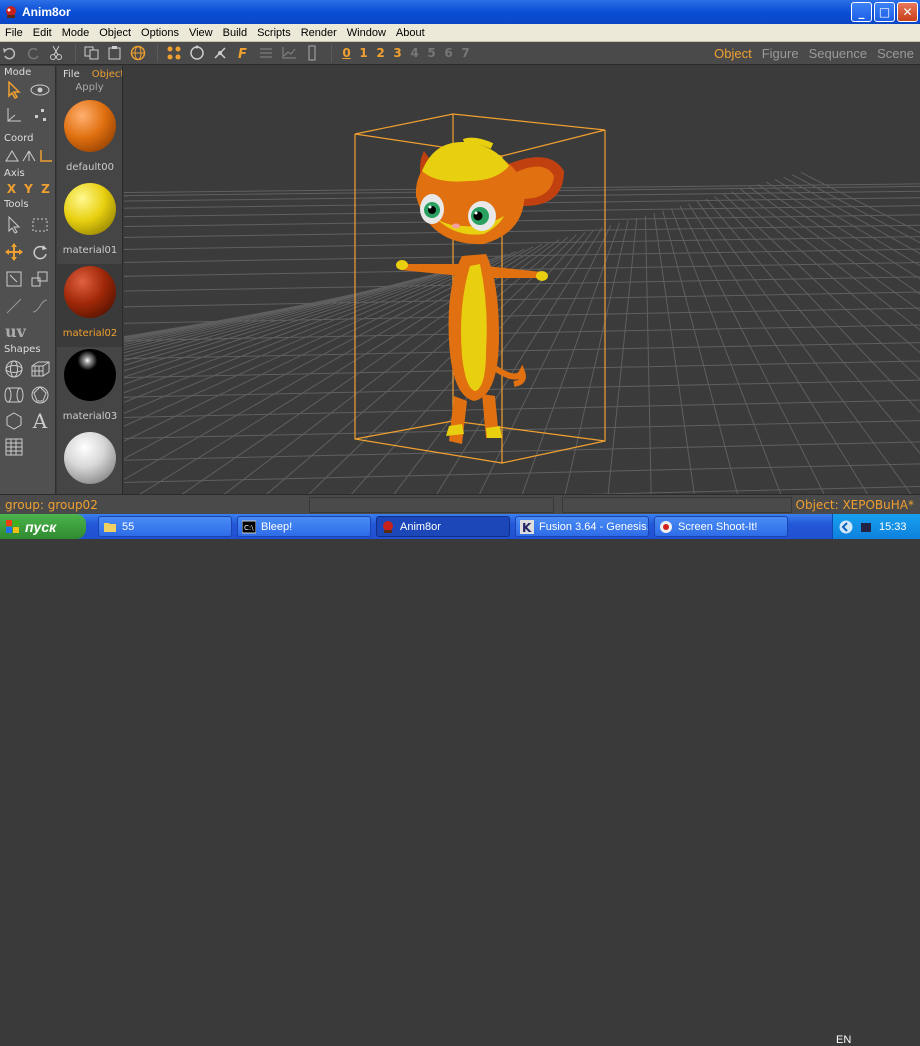 The image size is (920, 1046). I want to click on sphere-shape-icon, so click(14, 369).